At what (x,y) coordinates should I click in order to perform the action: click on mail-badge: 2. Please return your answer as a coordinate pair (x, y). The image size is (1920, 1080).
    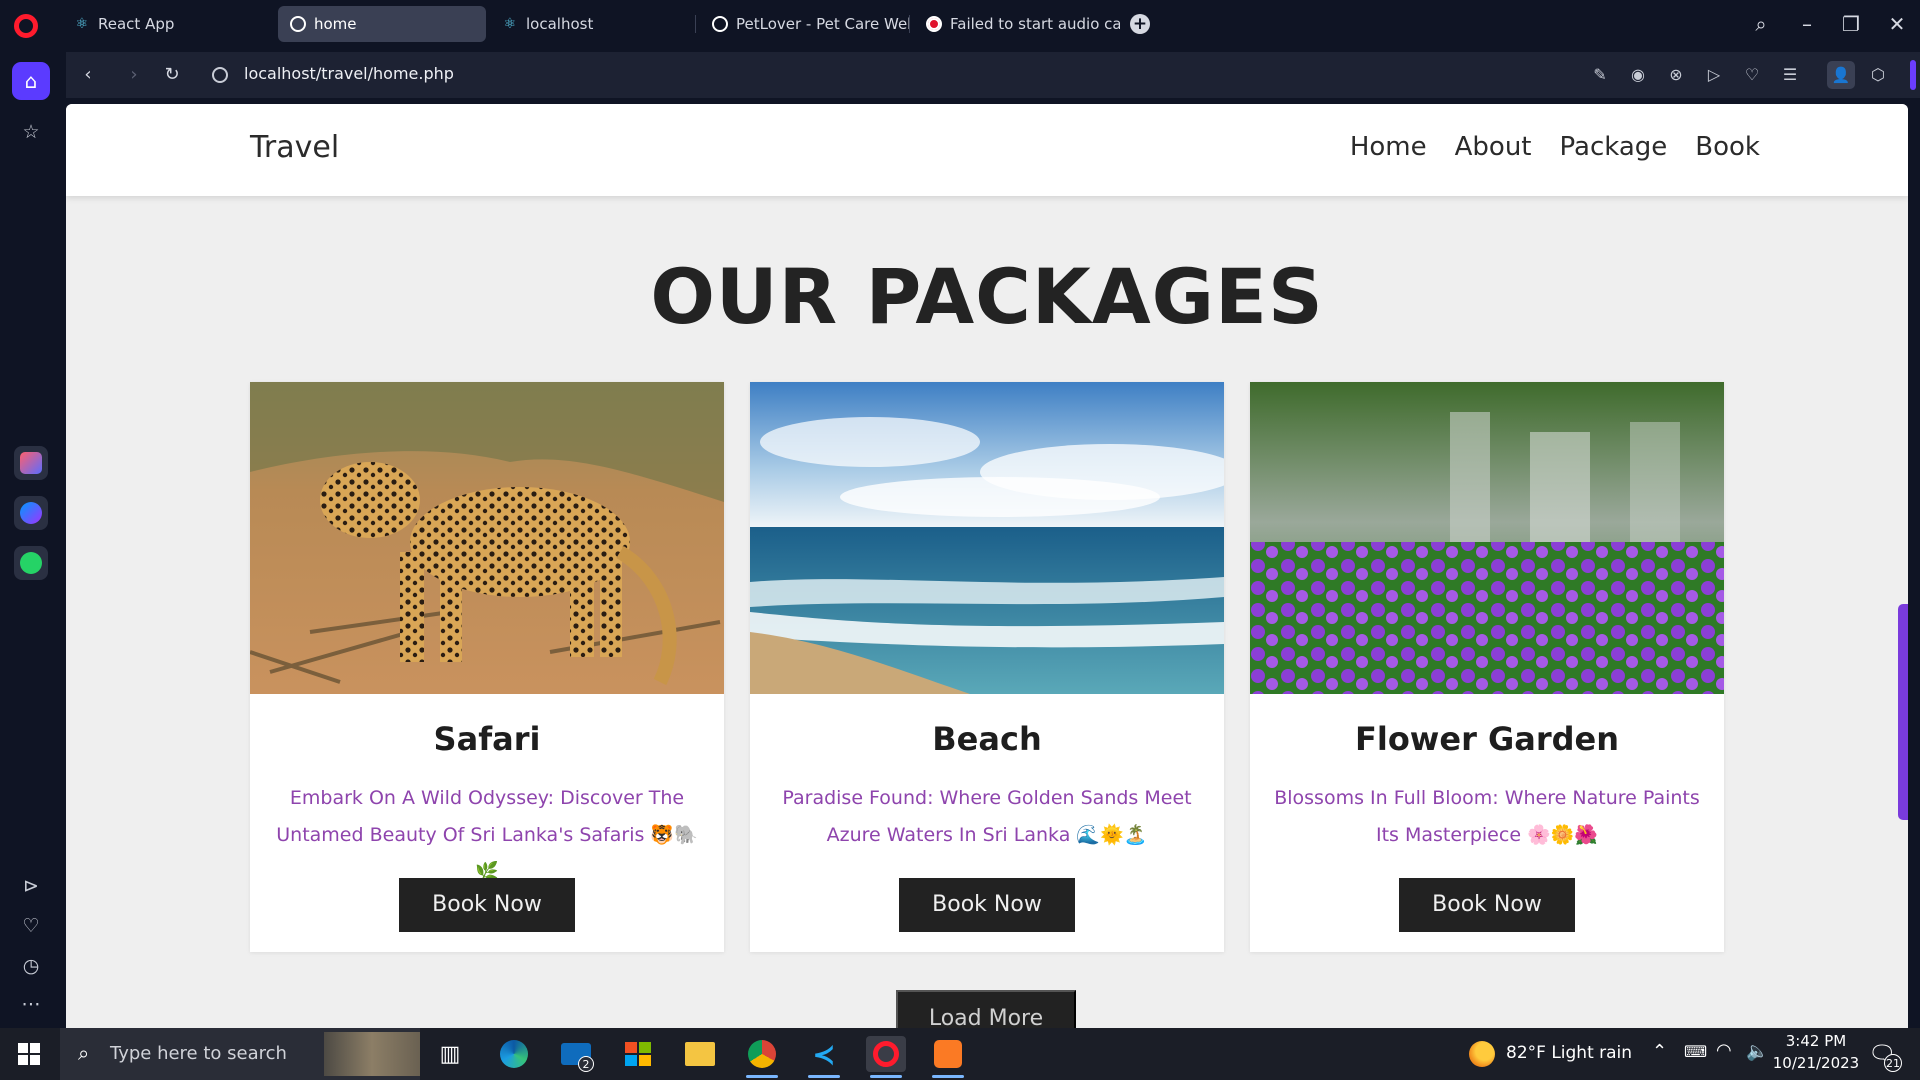
    Looking at the image, I should click on (586, 1064).